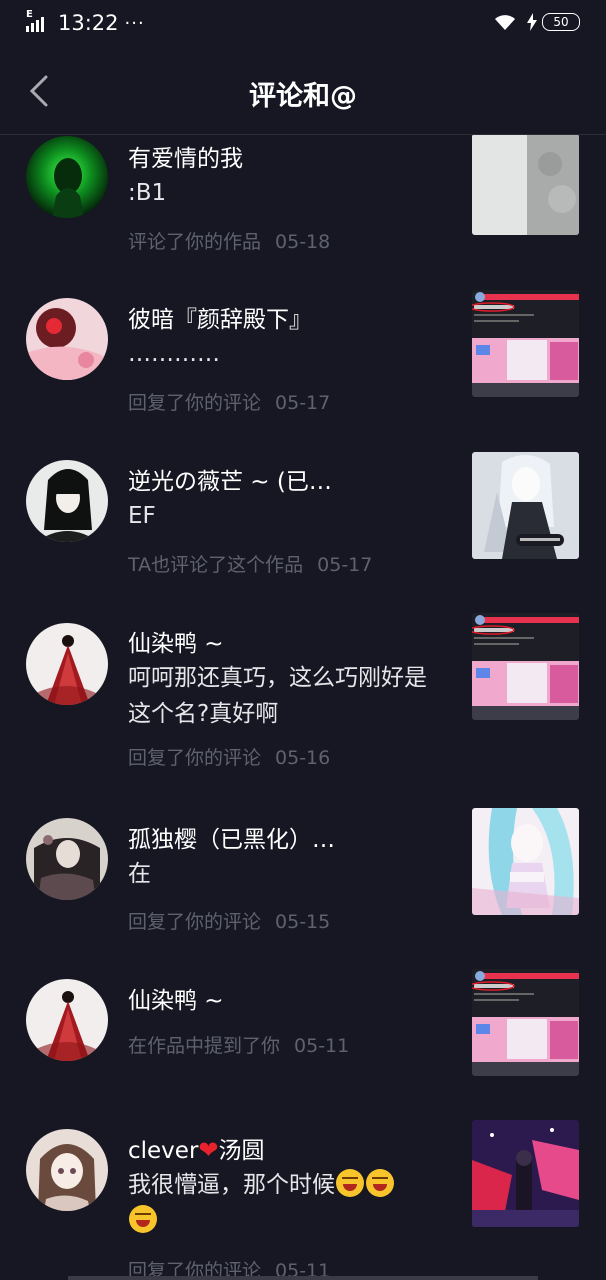 This screenshot has width=606, height=1280. Describe the element at coordinates (322, 1046) in the screenshot. I see `activity-date: 05-11` at that location.